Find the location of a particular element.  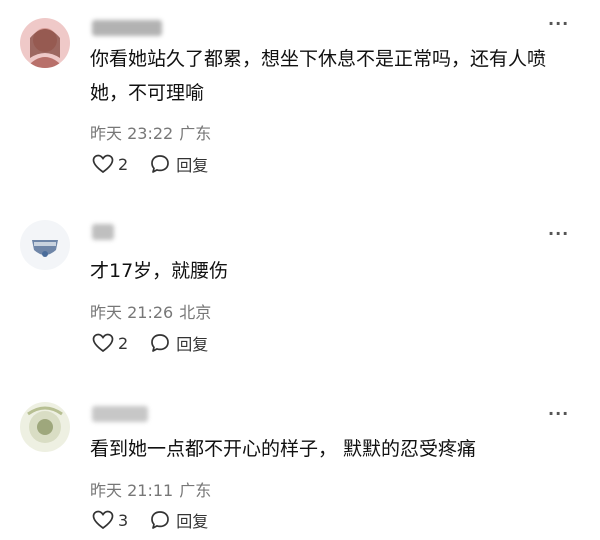

comment-time: 昨天 21:26 is located at coordinates (132, 312).